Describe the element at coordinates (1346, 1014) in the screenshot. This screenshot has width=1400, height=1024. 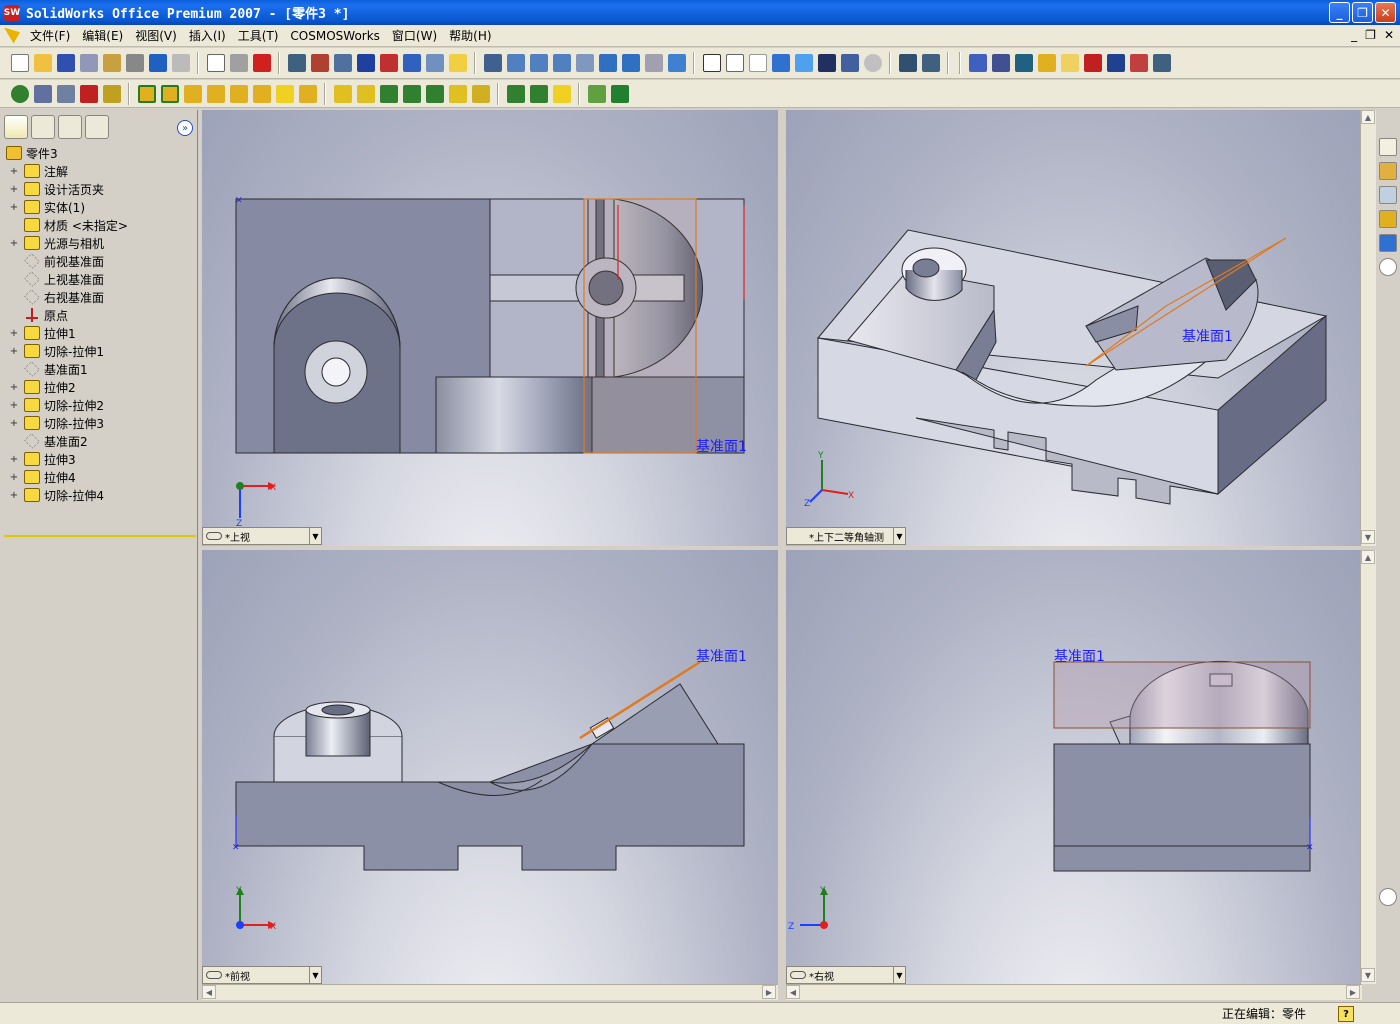
I see `help-icon: ?` at that location.